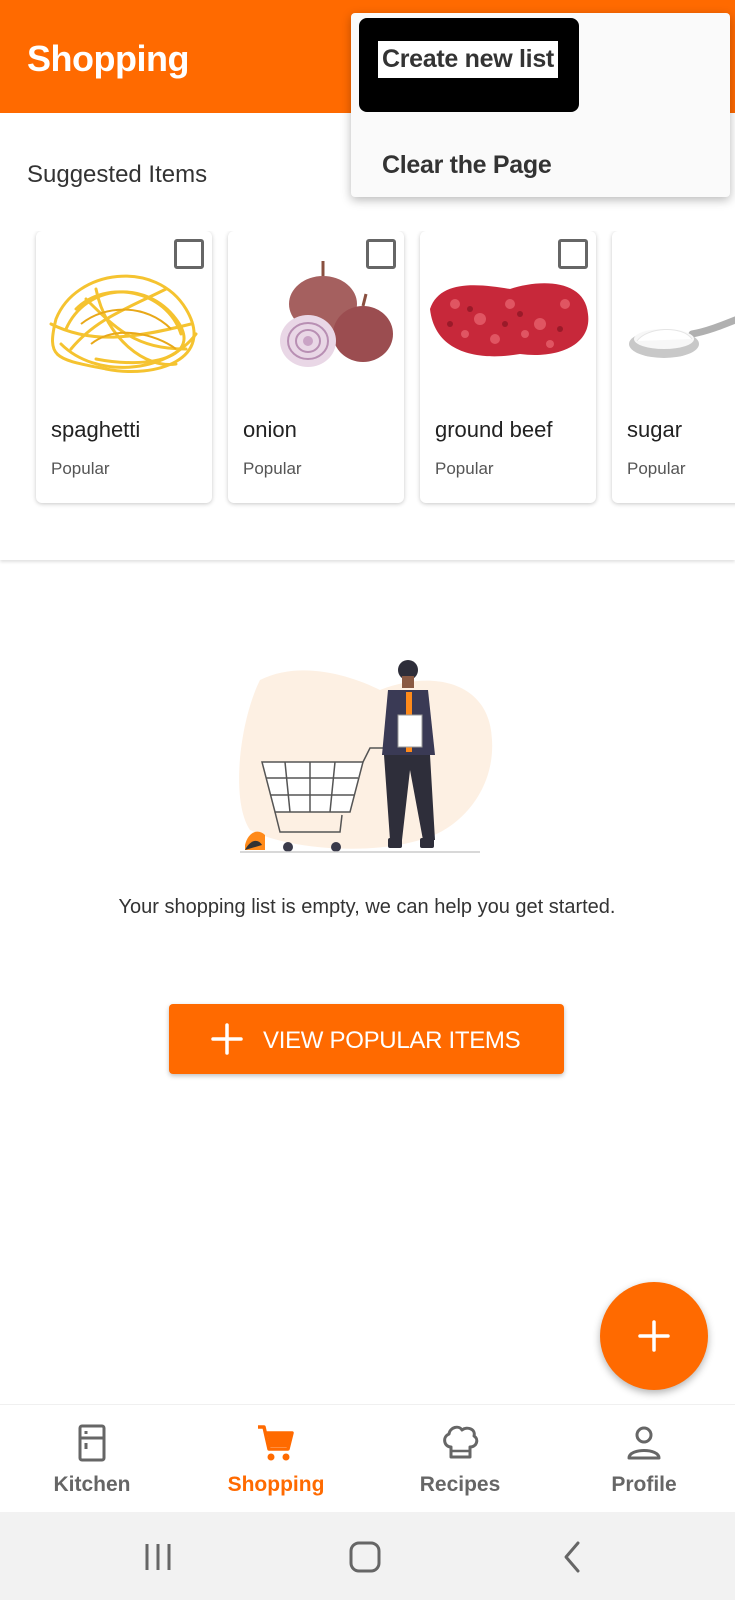  I want to click on nav-item-shopping: Shopping, so click(276, 1459).